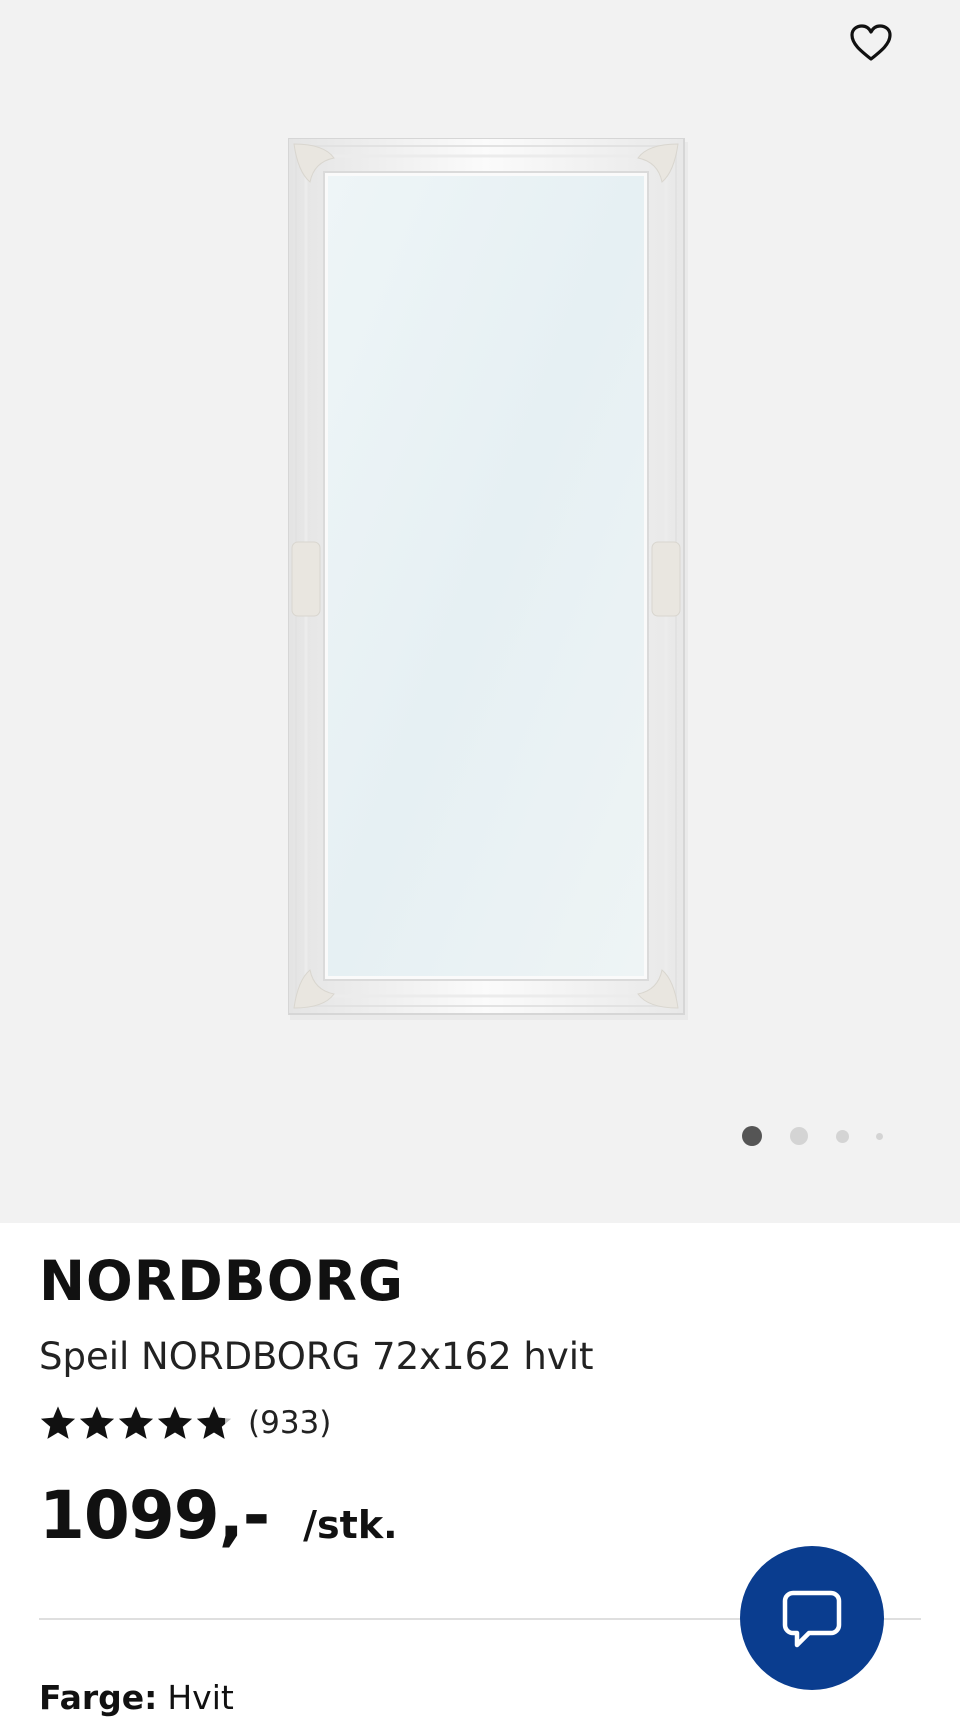 This screenshot has height=1736, width=960. I want to click on product-rating: (933), so click(185, 1423).